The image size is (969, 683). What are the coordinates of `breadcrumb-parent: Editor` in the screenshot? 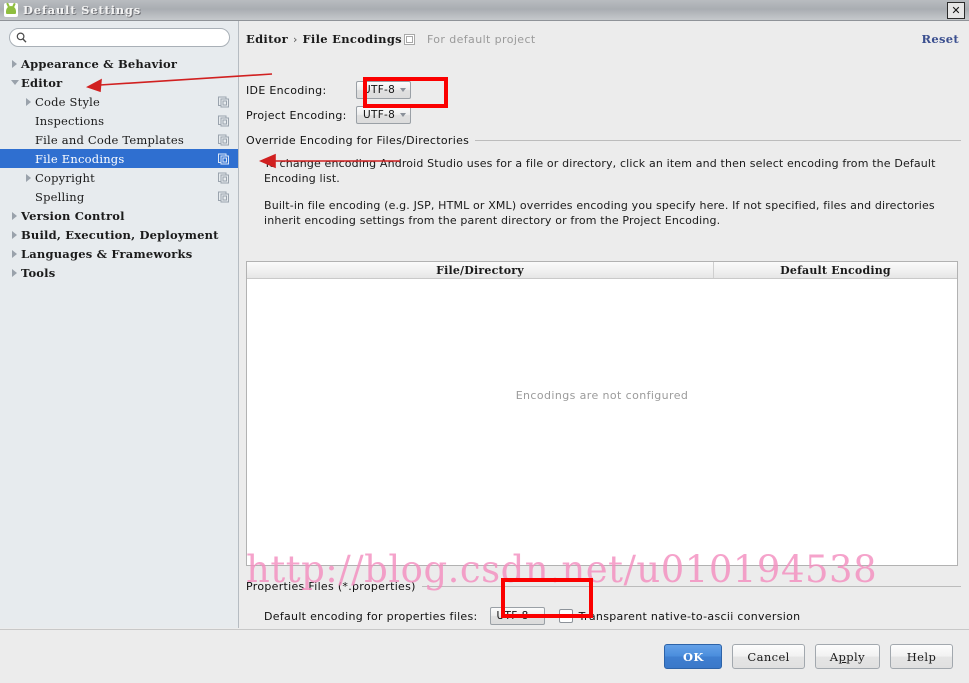 It's located at (267, 39).